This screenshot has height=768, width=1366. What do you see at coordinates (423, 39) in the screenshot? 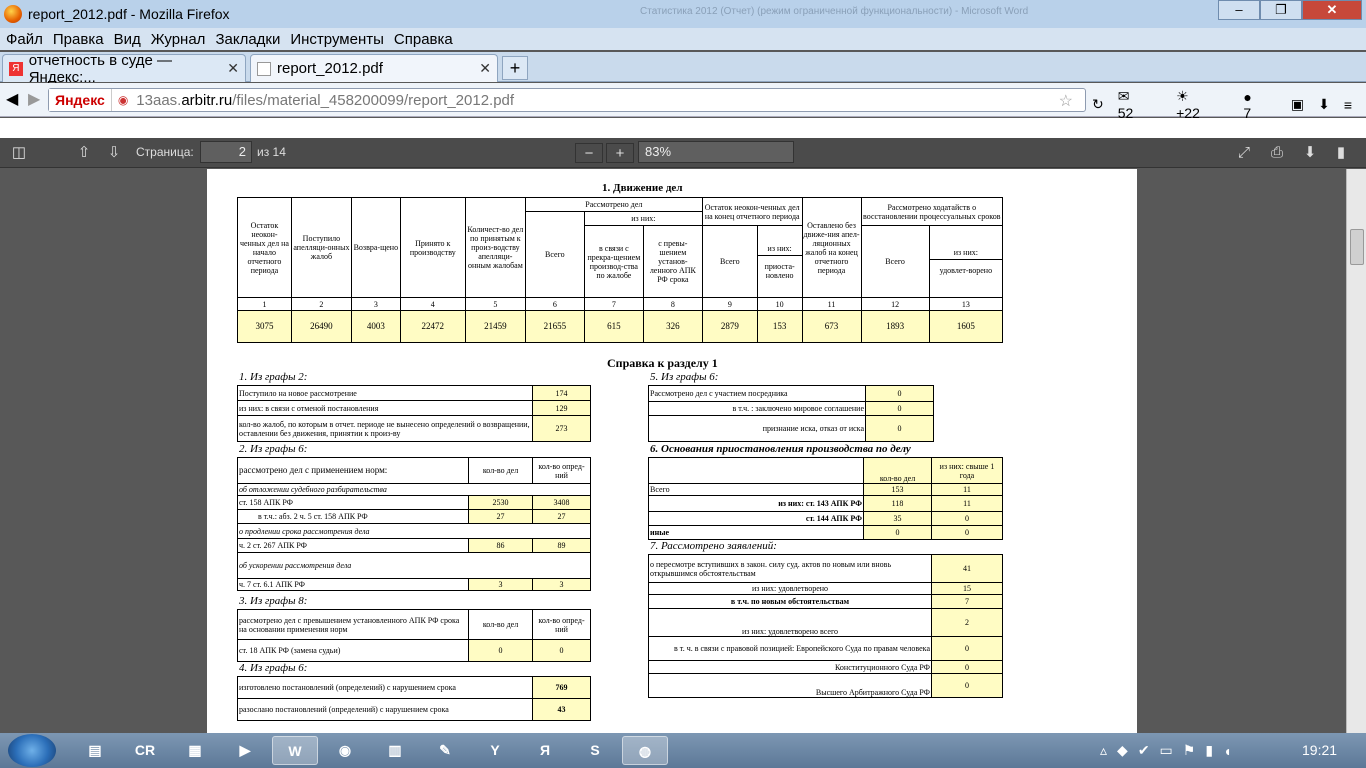
I see `menu-help: Справка` at bounding box center [423, 39].